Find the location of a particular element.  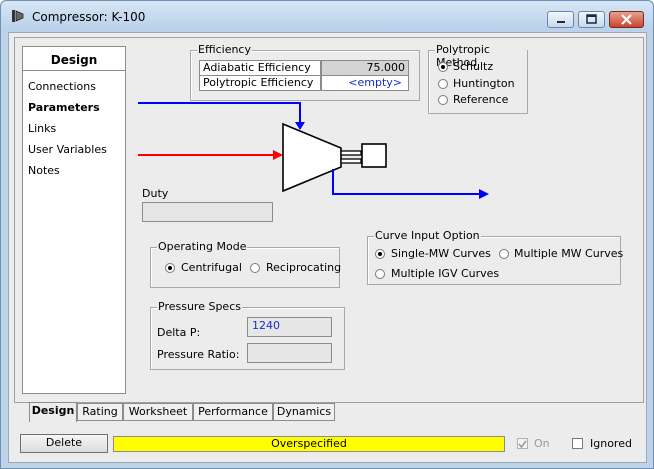

centrifugal-label: Centrifugal is located at coordinates (211, 267).